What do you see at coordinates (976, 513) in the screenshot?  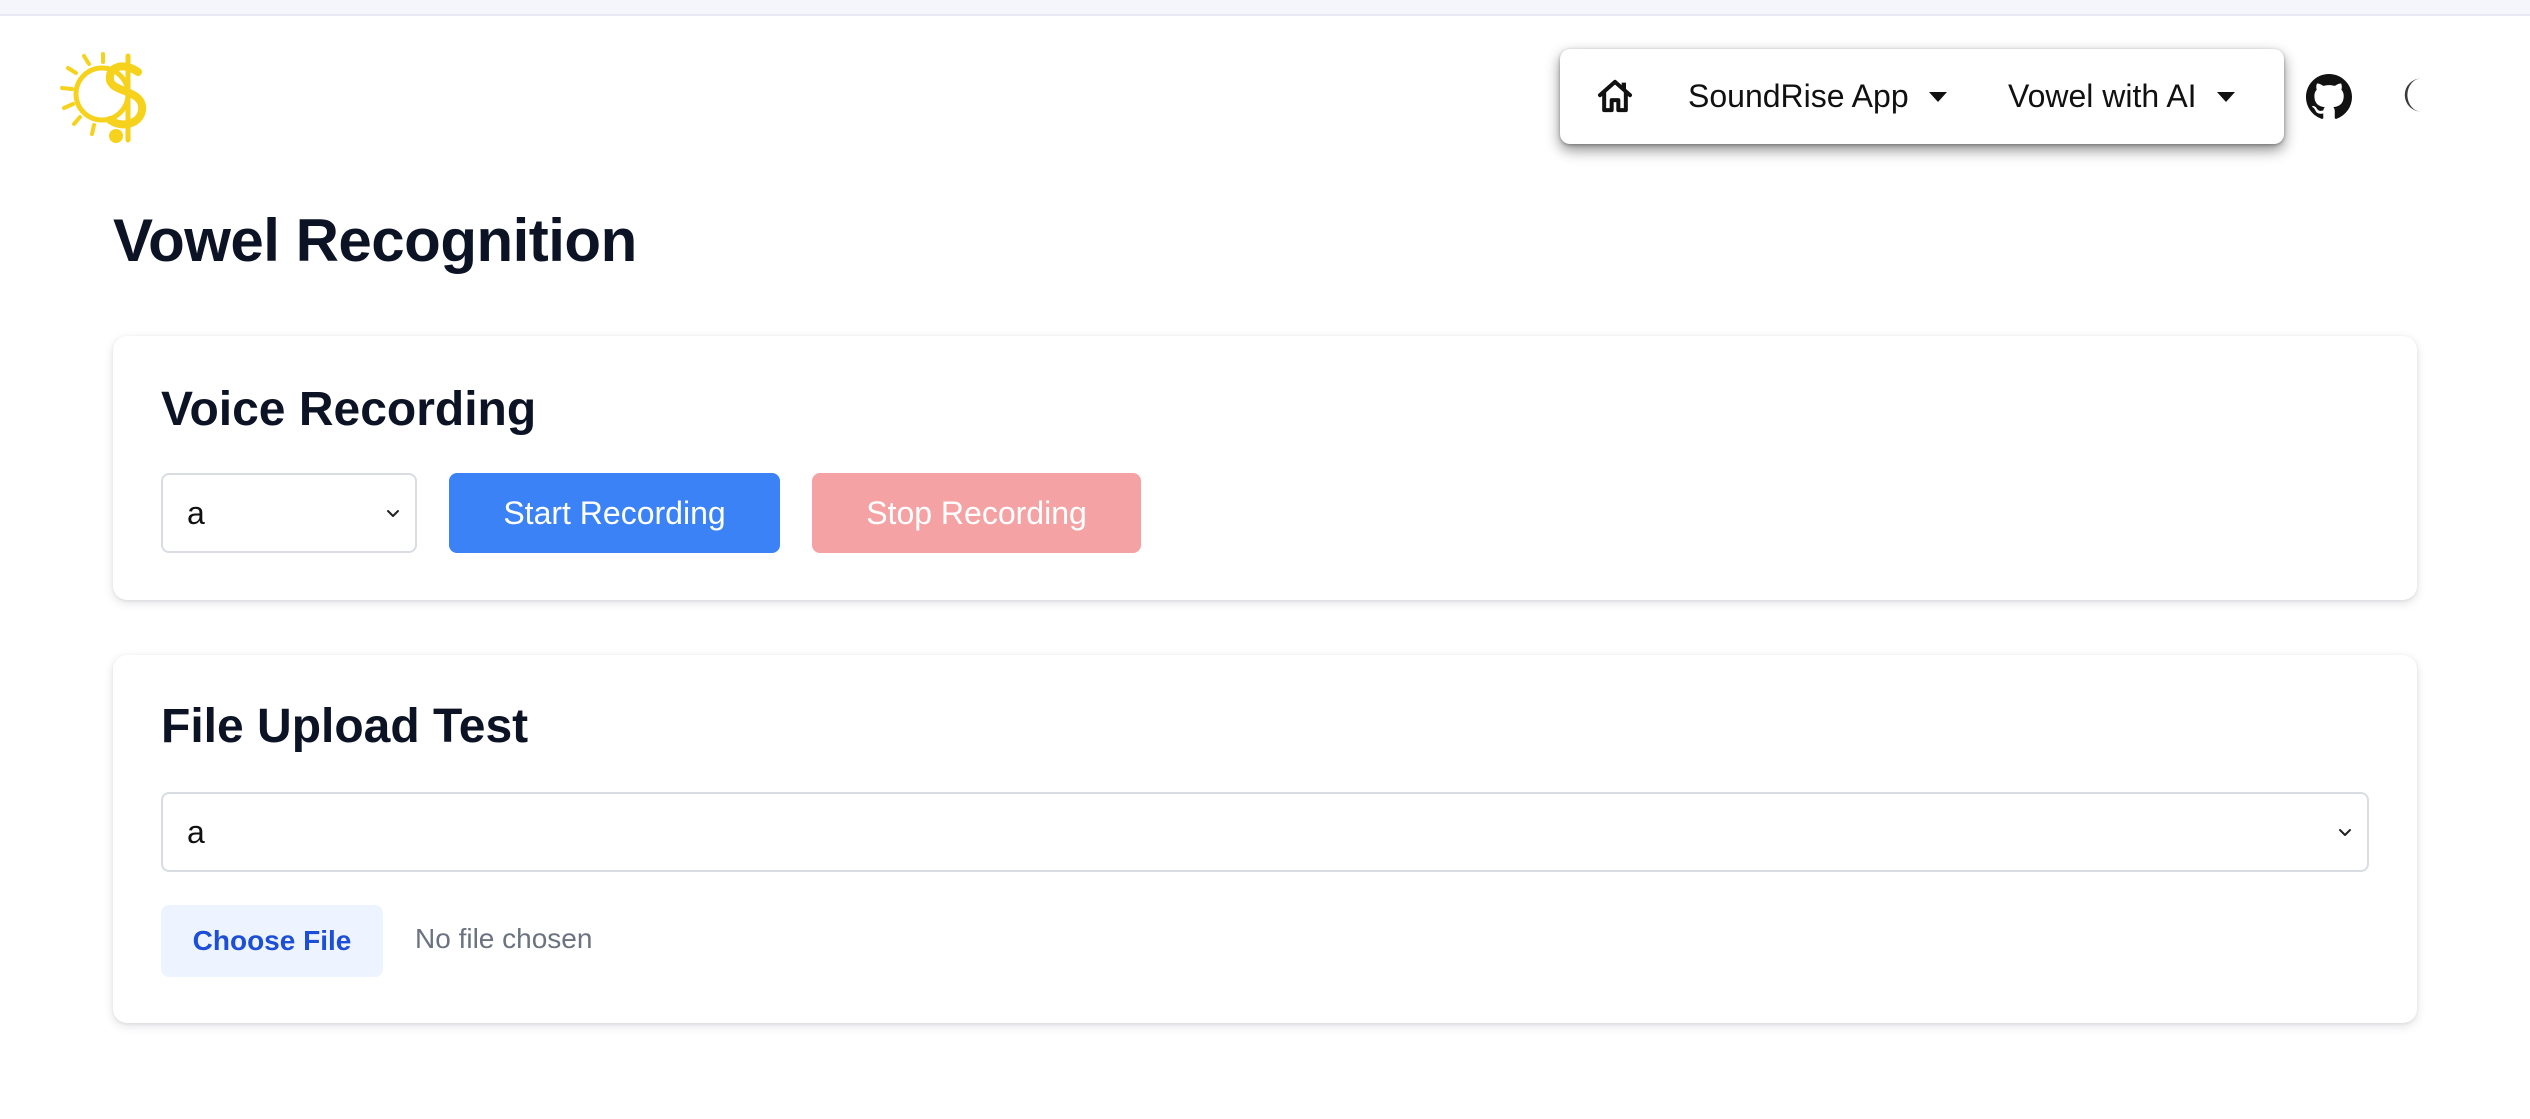 I see `stop-recording-button: Stop Recording` at bounding box center [976, 513].